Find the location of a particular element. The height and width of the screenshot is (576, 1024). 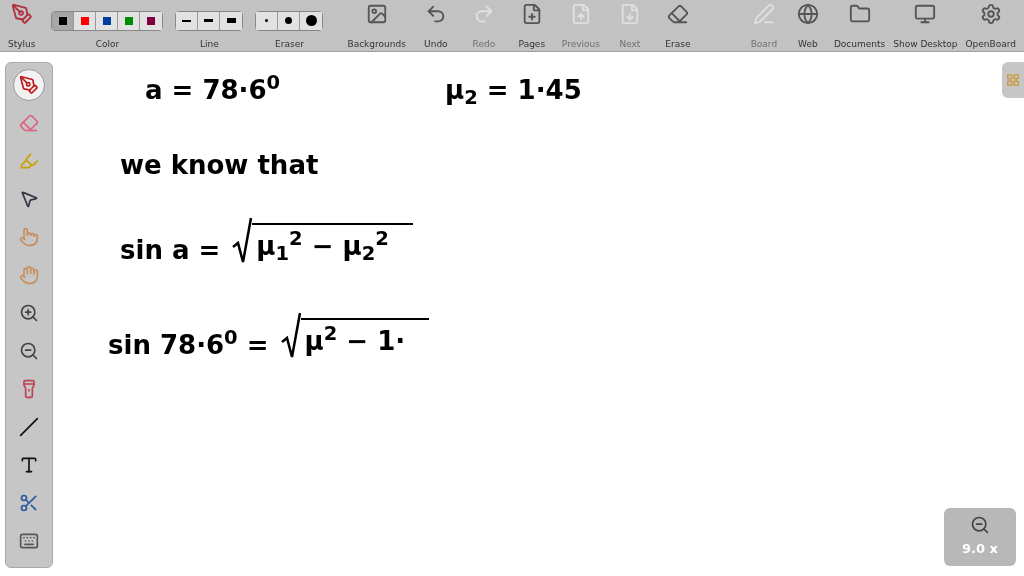

handwritten-text: sin a = is located at coordinates (170, 250).